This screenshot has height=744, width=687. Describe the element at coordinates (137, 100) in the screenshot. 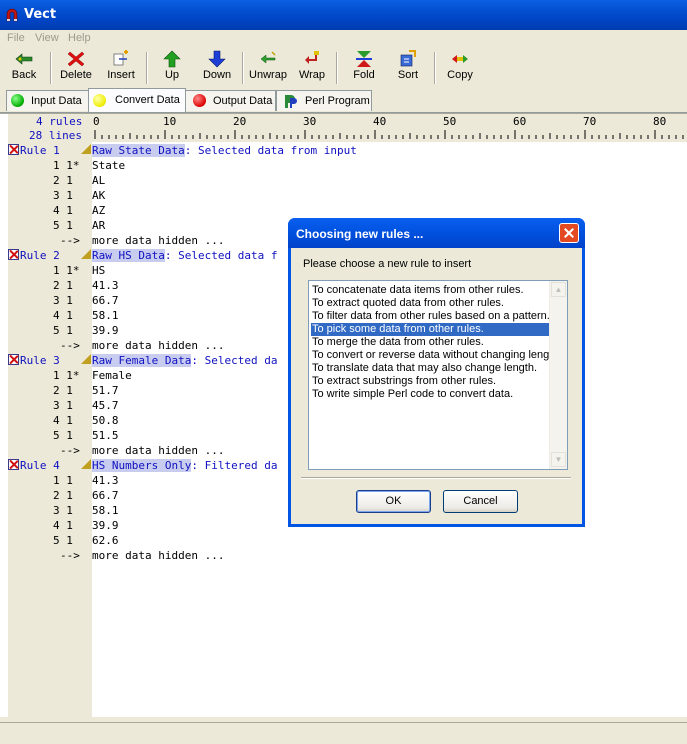

I see `tab-convert-data: Convert Data` at that location.